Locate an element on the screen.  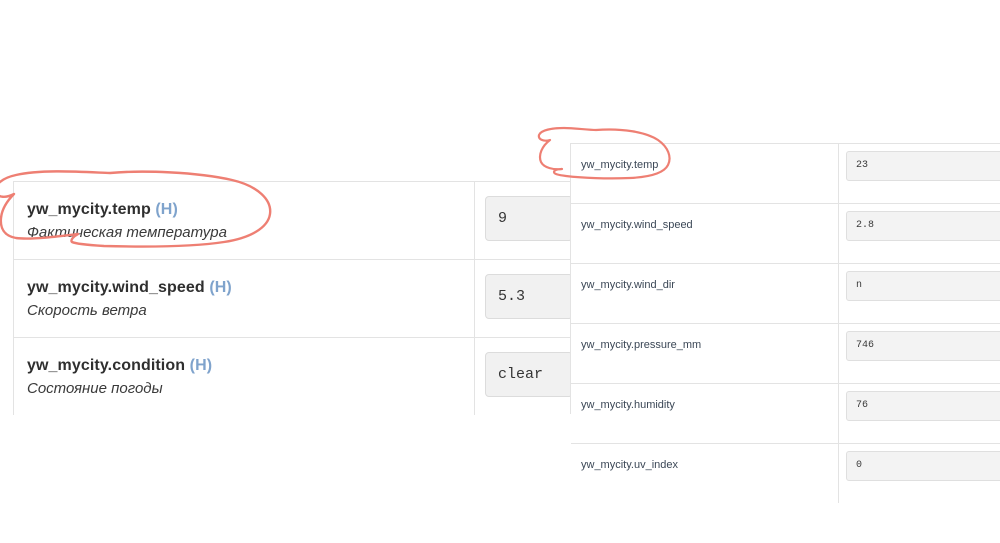
left-value-cell: 5.3 is located at coordinates (523, 298).